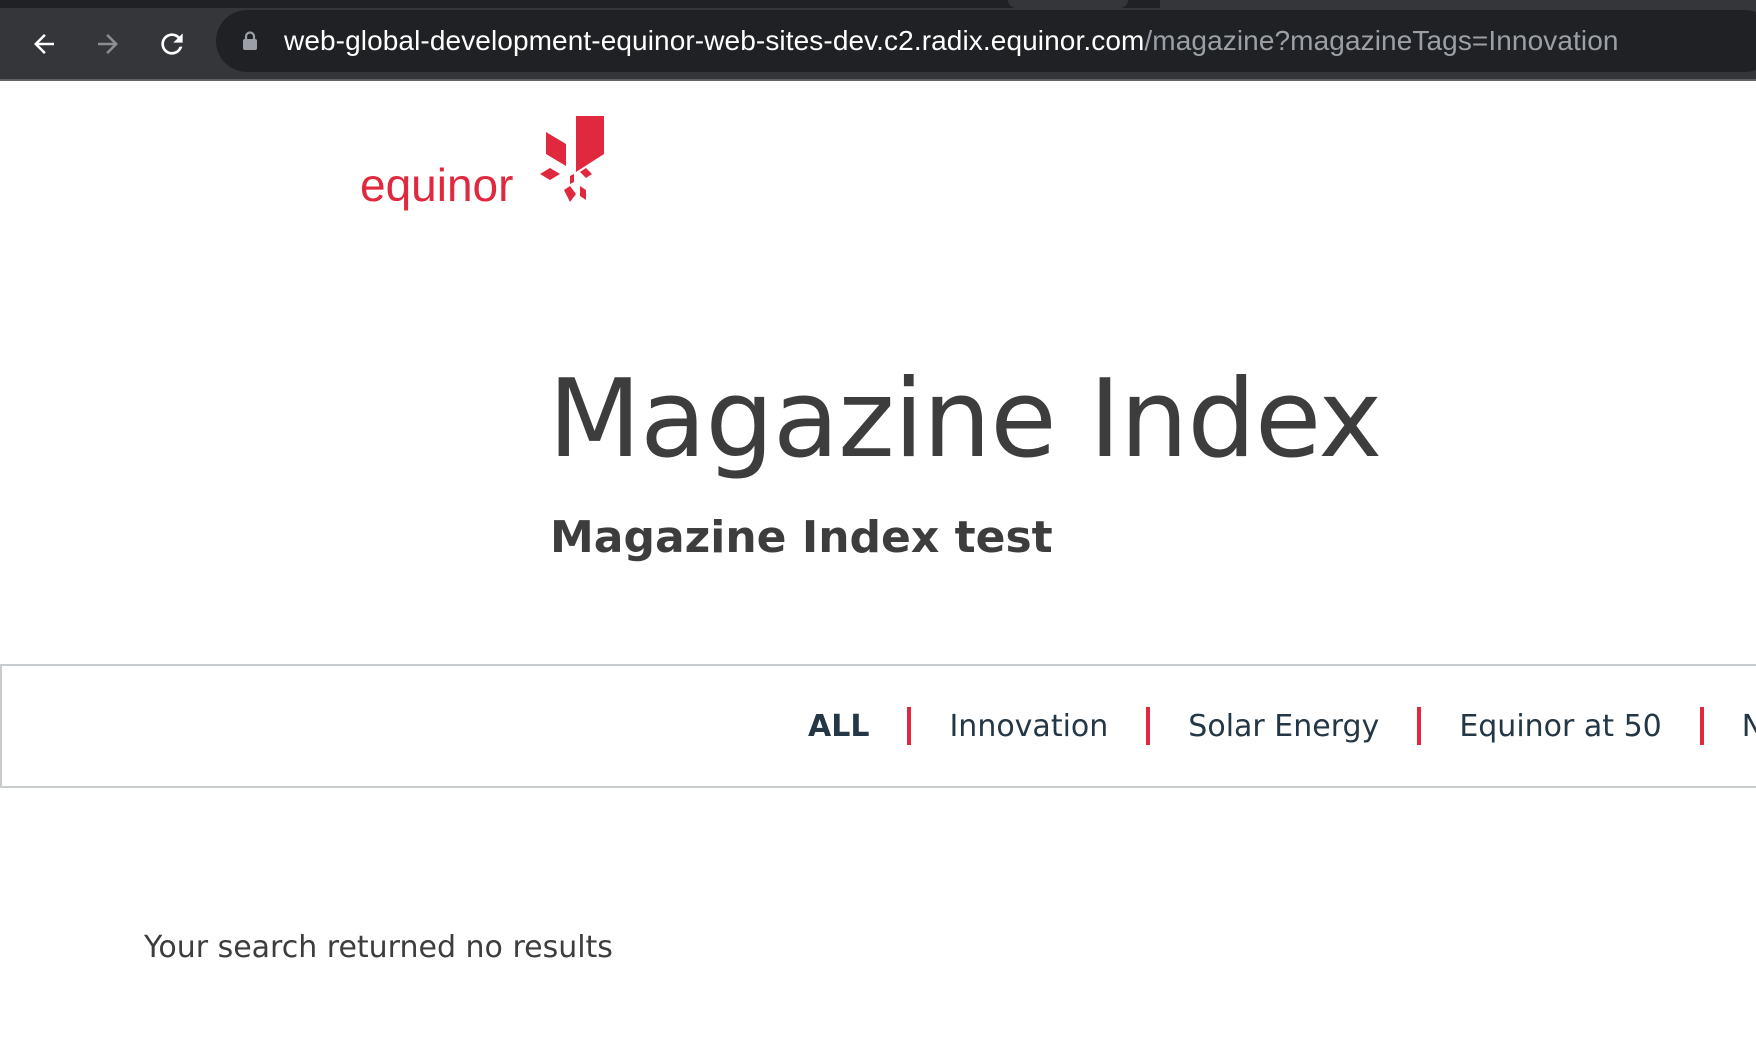  I want to click on filter-all: ALL, so click(838, 726).